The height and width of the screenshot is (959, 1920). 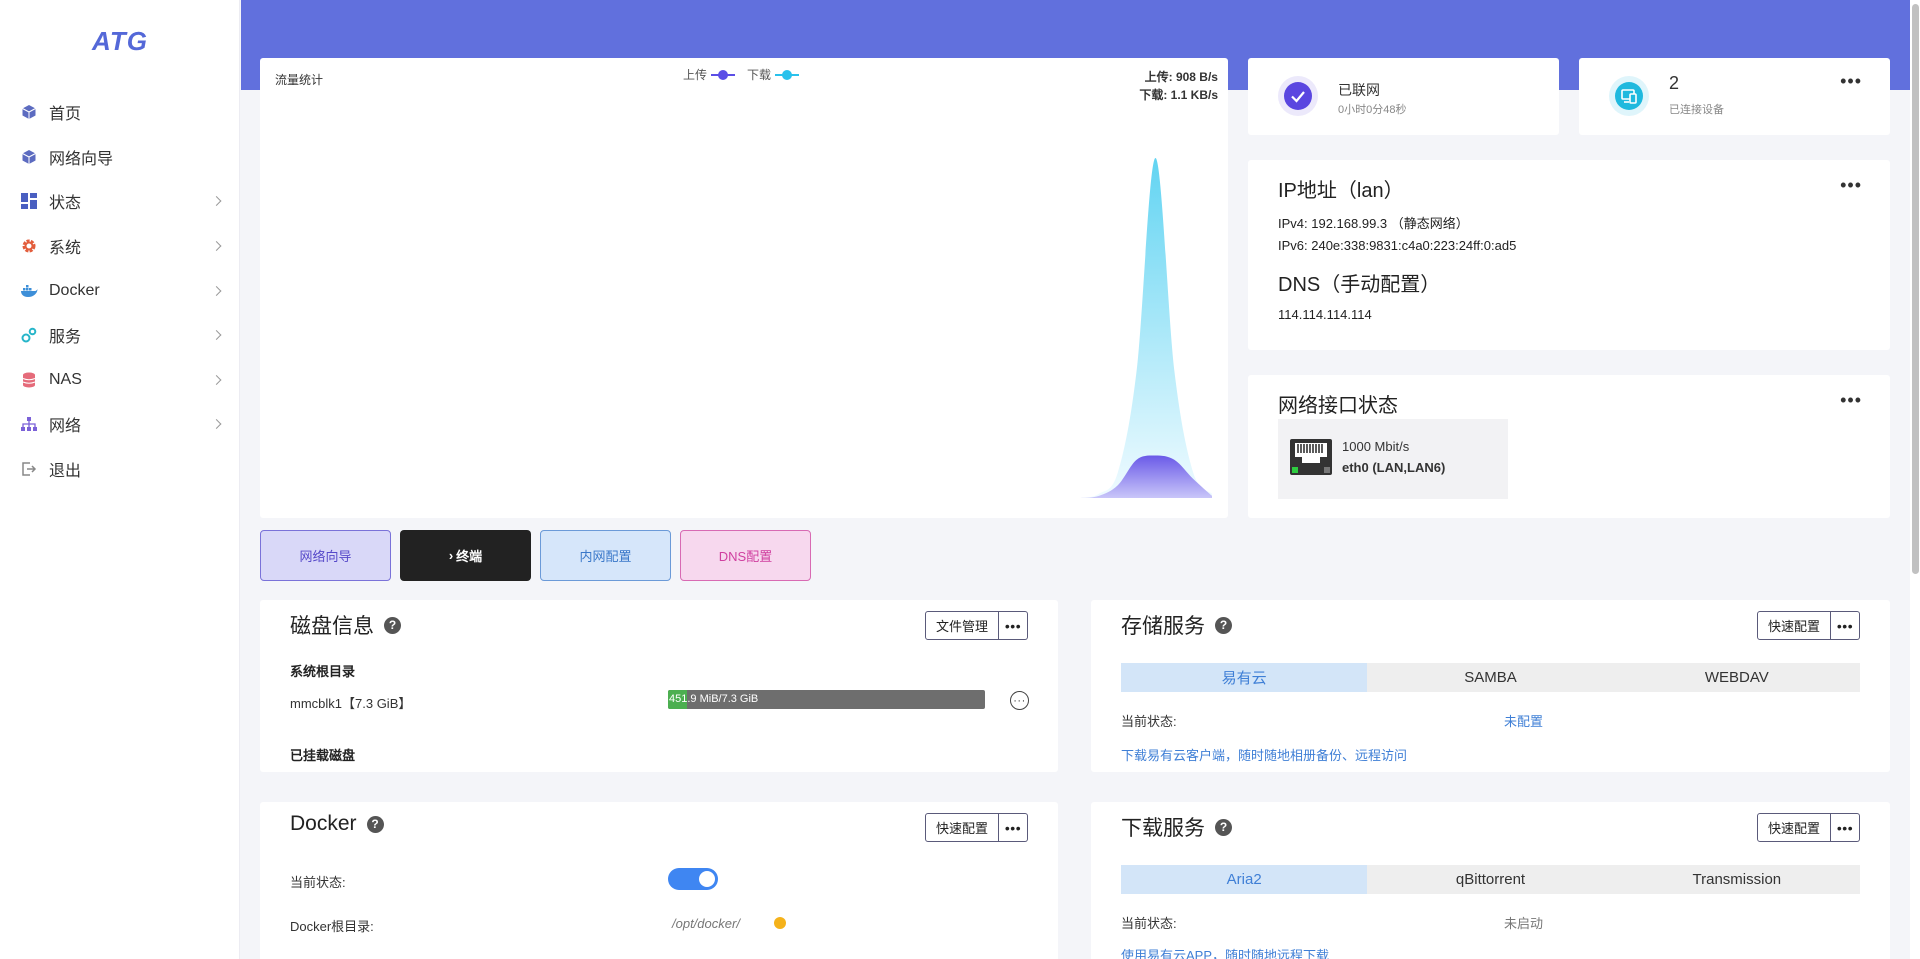 What do you see at coordinates (120, 424) in the screenshot?
I see `sidebar-item-network: 网络` at bounding box center [120, 424].